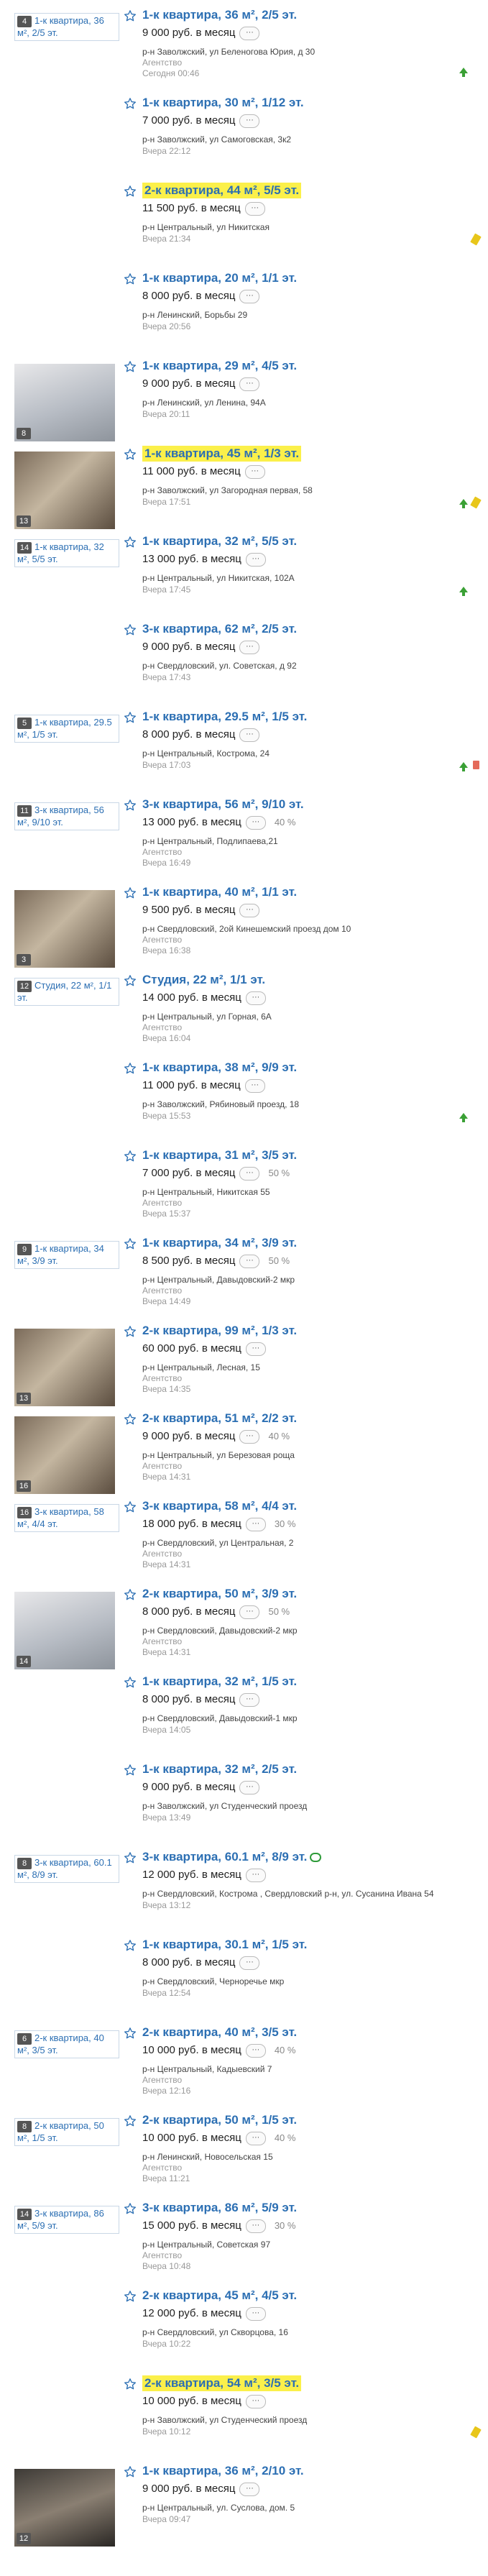 The image size is (488, 2576). I want to click on listing-title-link: 1-к квартира, 32 м², 1/5 эт., so click(220, 1682).